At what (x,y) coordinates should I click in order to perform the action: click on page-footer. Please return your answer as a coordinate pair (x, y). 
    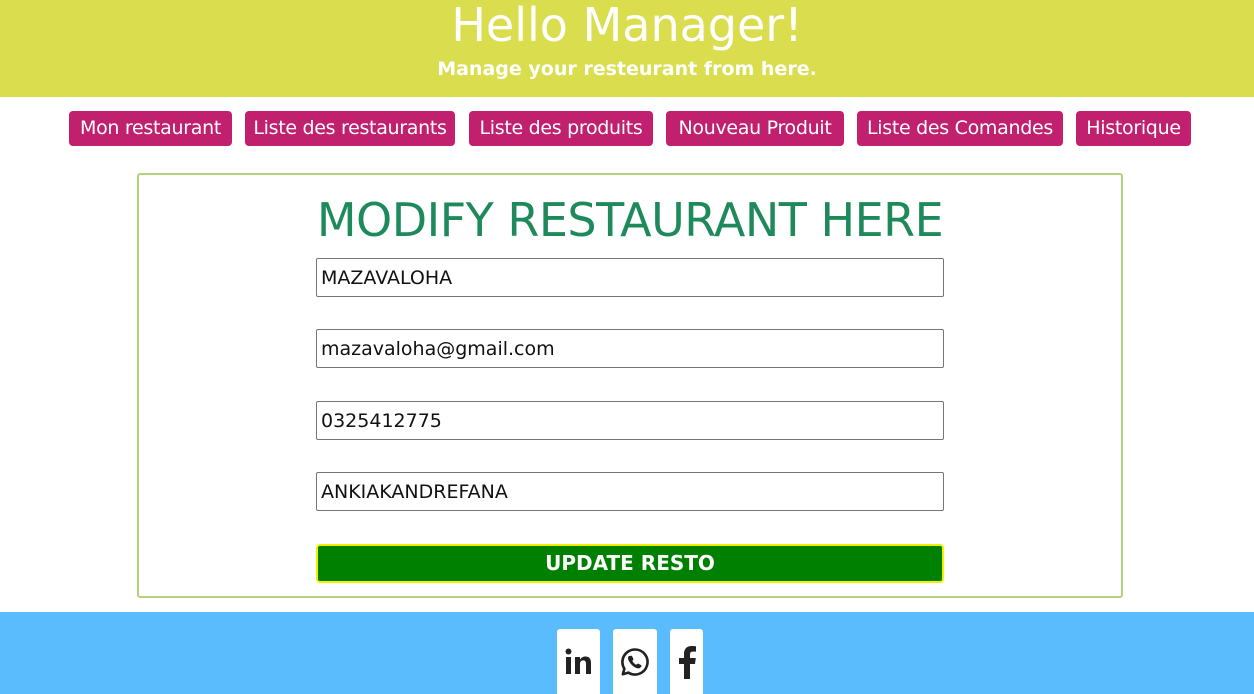
    Looking at the image, I should click on (627, 653).